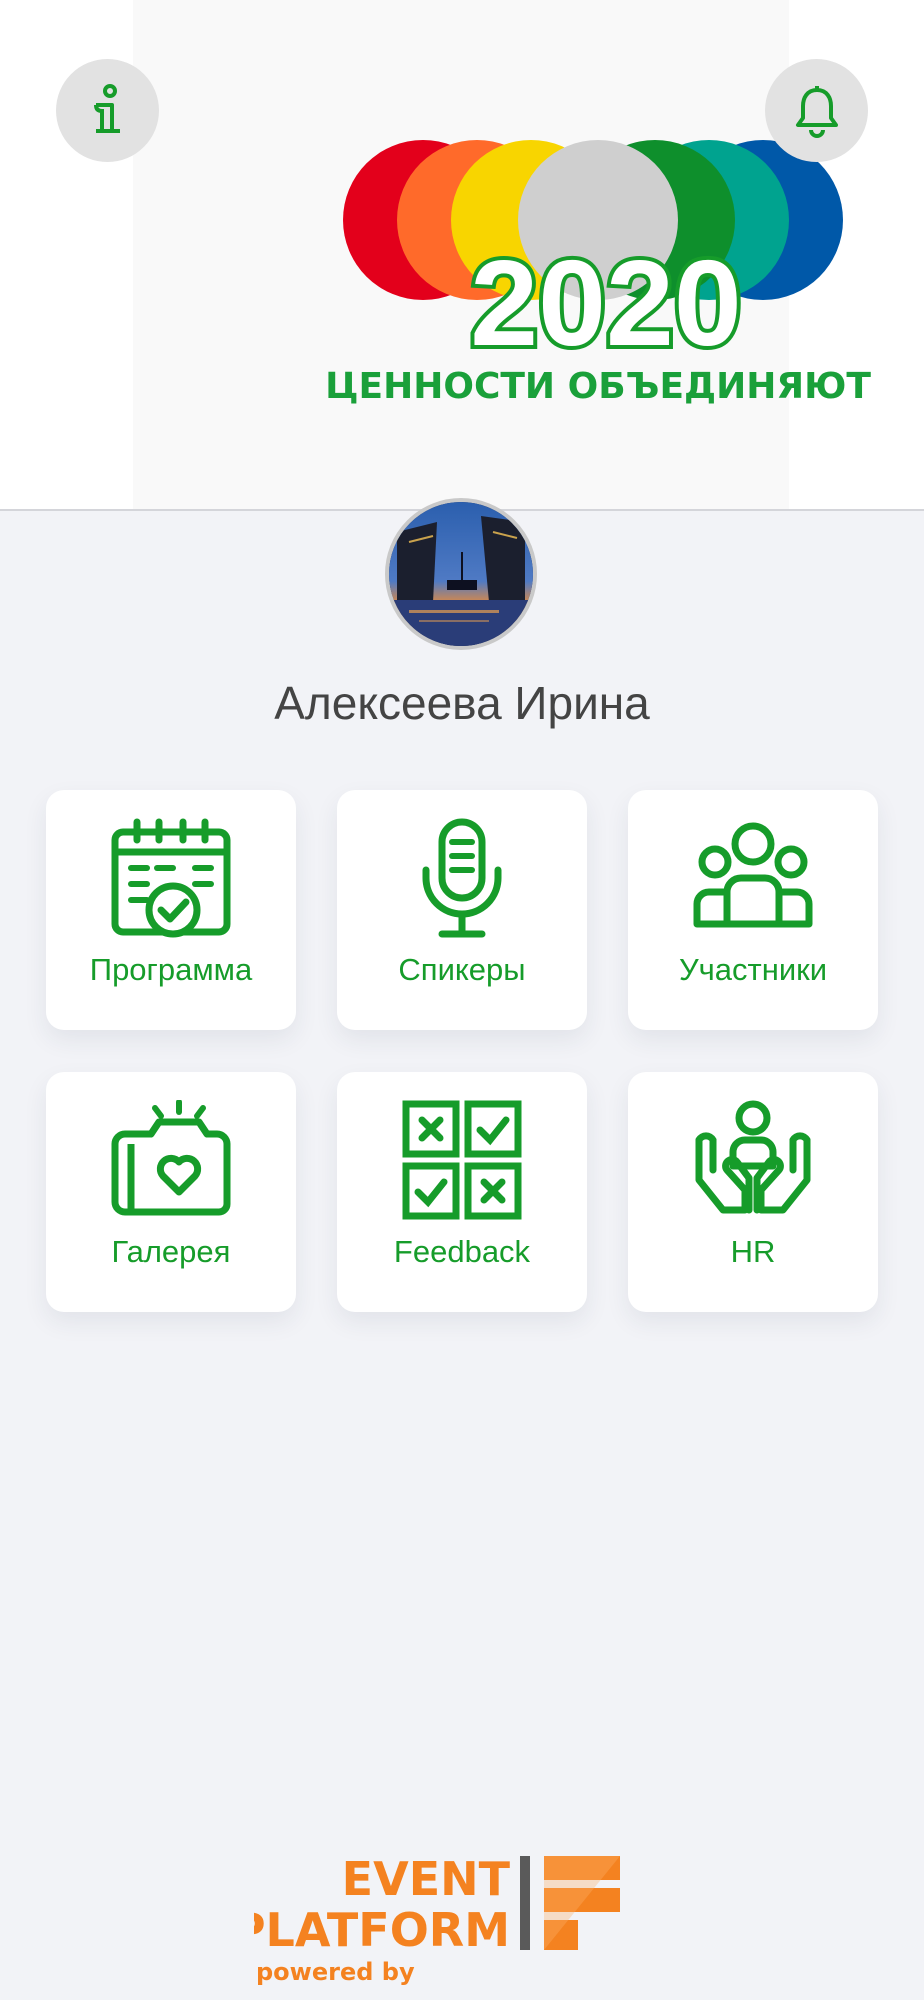 Image resolution: width=924 pixels, height=2000 pixels. I want to click on logo-slogan: ЦЕННОСТИ ОБЪЕДИНЯЮТ, so click(598, 386).